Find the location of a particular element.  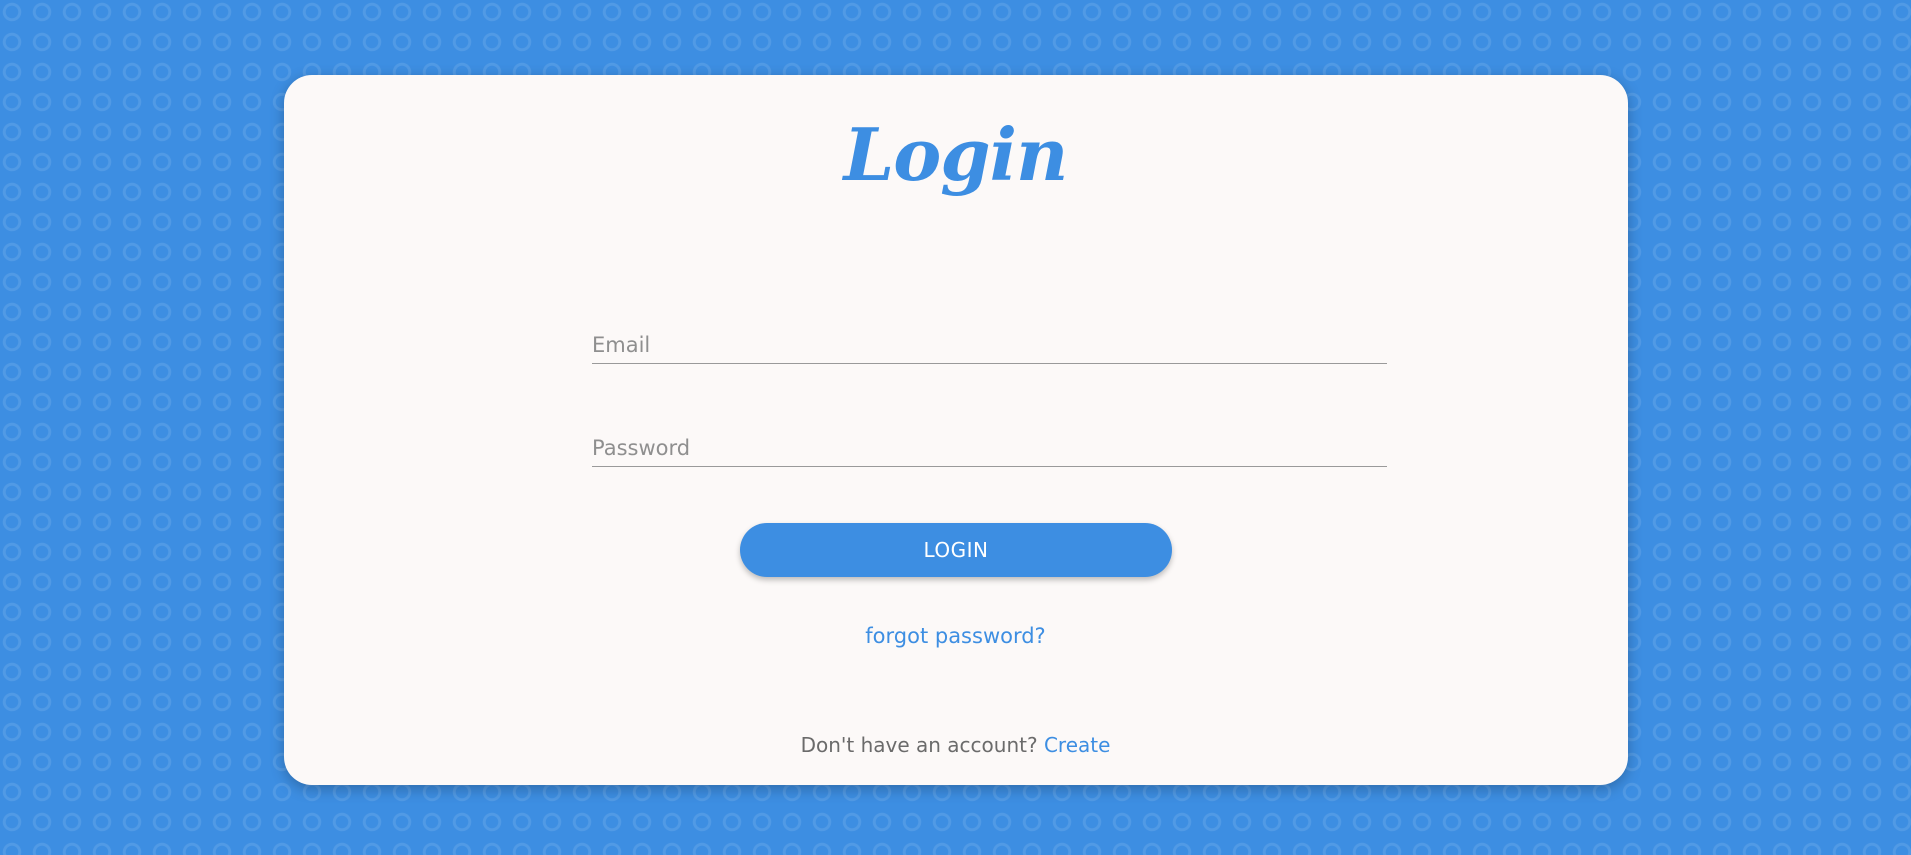

forgot-password-link: forgot password? is located at coordinates (955, 636).